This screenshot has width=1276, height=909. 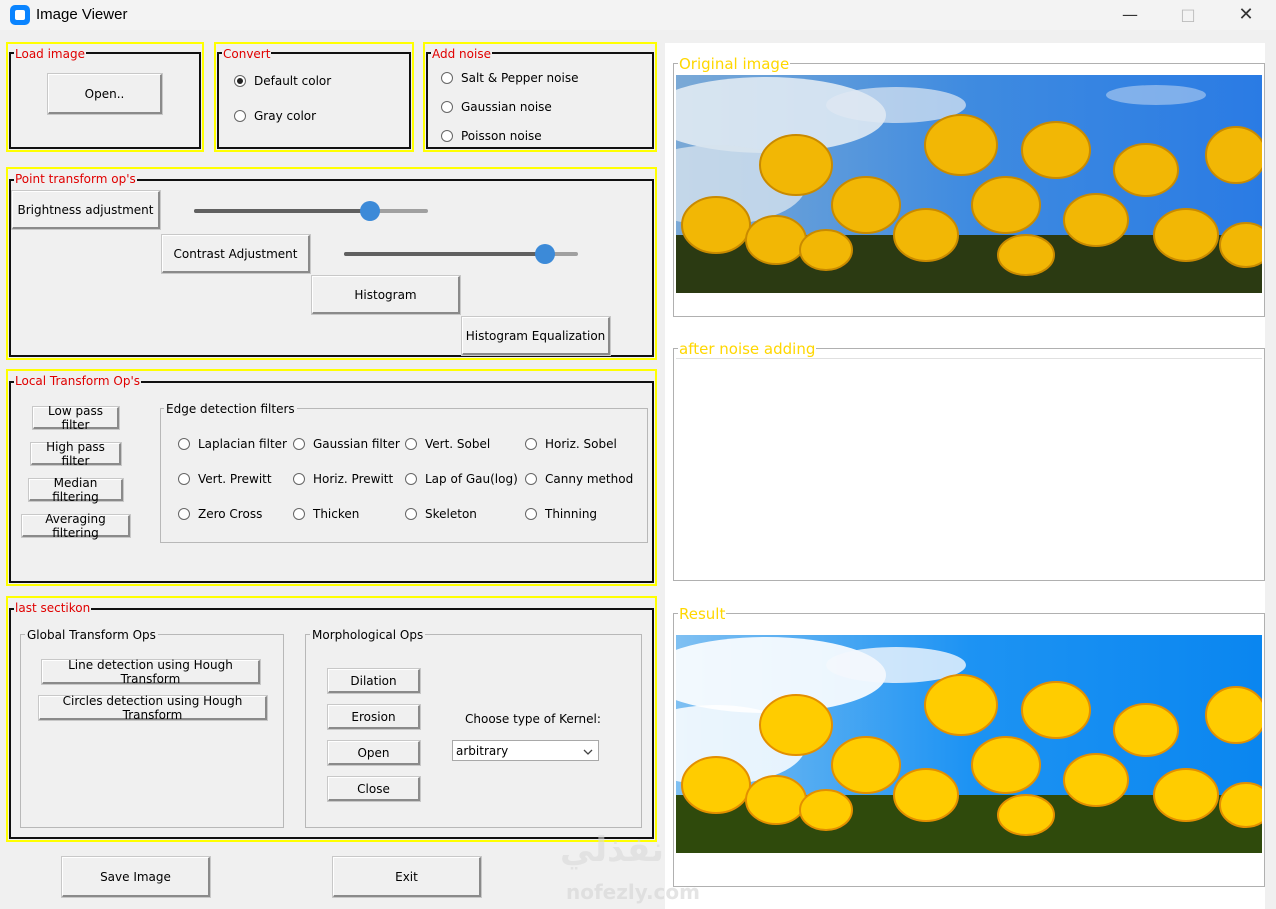 What do you see at coordinates (612, 850) in the screenshot?
I see `watermark-logo: نفذلي` at bounding box center [612, 850].